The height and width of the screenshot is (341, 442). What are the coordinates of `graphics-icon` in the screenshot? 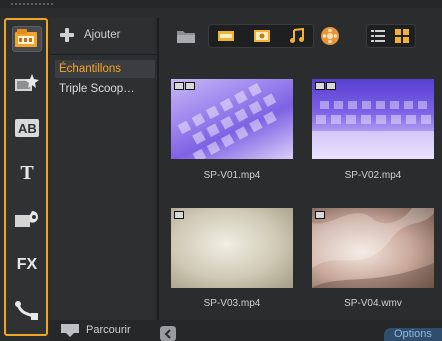 It's located at (26, 219).